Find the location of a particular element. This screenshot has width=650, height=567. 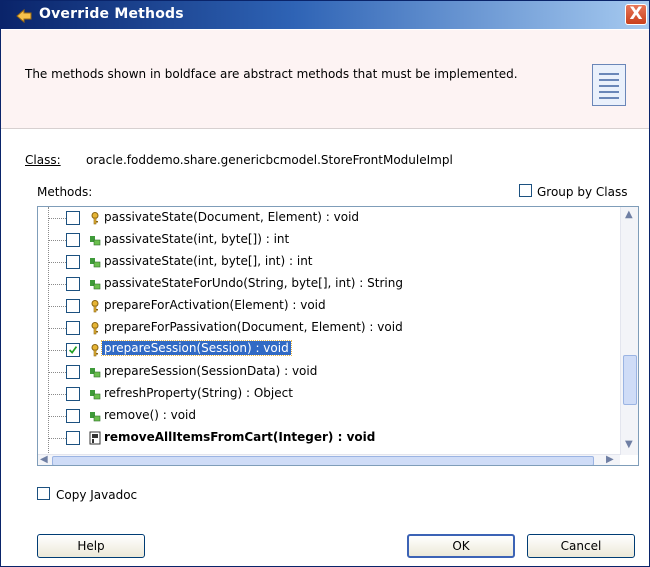

vertical-scroll-thumb is located at coordinates (630, 380).